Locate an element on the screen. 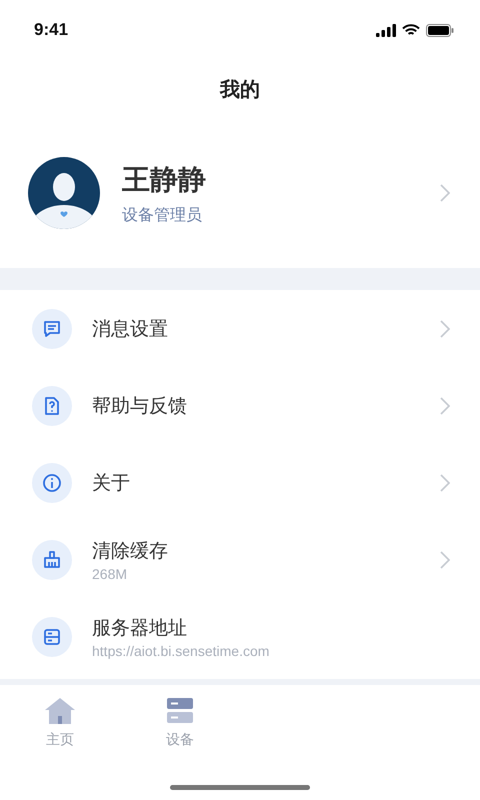  menu-item: 关于 is located at coordinates (240, 482).